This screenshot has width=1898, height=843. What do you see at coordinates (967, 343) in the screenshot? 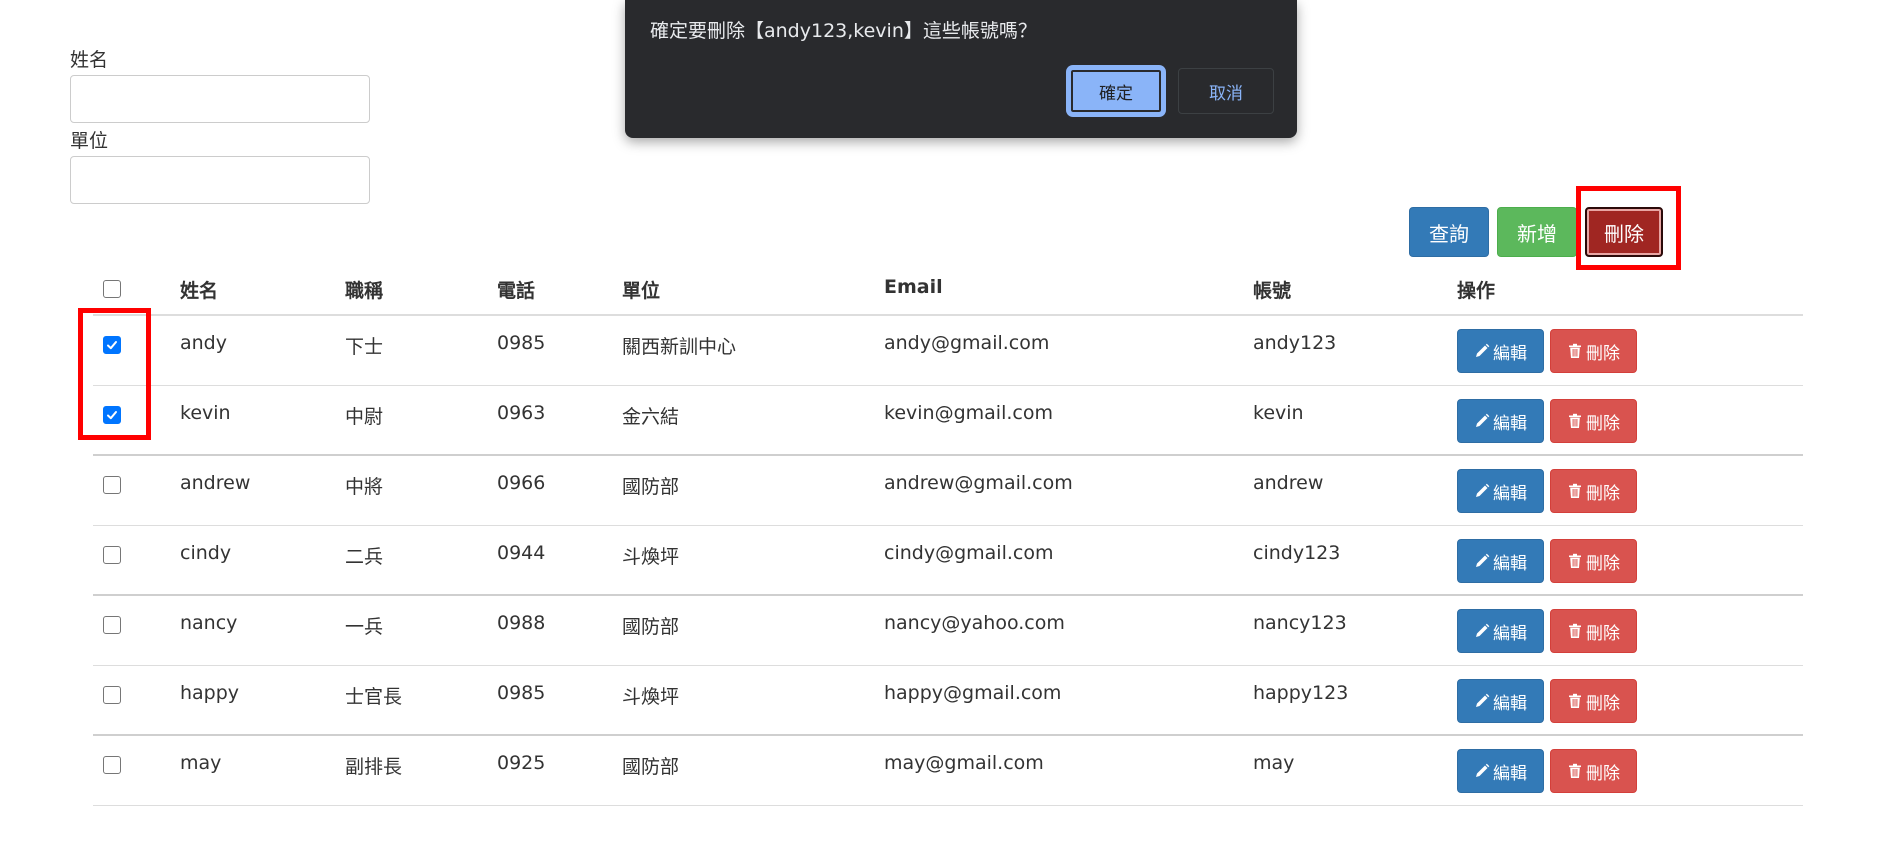
I see `cell-email: andy@gmail.com` at bounding box center [967, 343].